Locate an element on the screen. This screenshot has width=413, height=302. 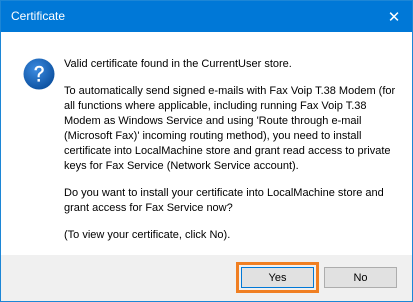
message-paragraph-4: (To view your certificate, click No). is located at coordinates (147, 235).